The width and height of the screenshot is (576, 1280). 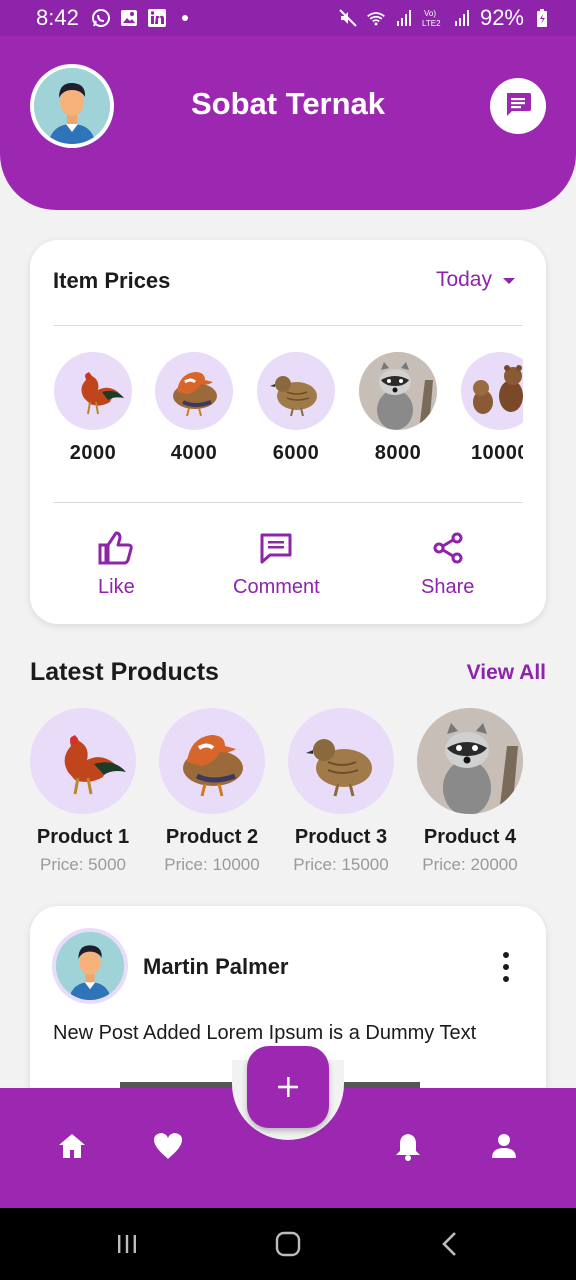 I want to click on nav-profile, so click(x=504, y=1148).